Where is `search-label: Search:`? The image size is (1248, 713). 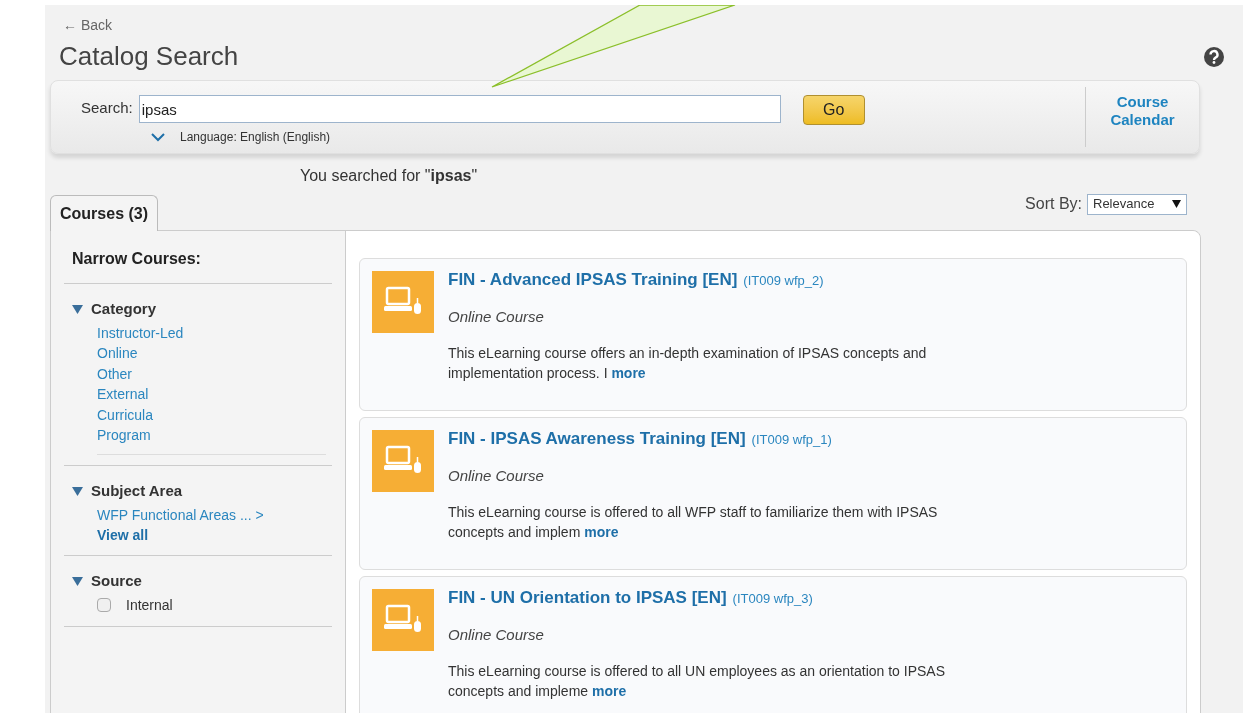
search-label: Search: is located at coordinates (107, 108).